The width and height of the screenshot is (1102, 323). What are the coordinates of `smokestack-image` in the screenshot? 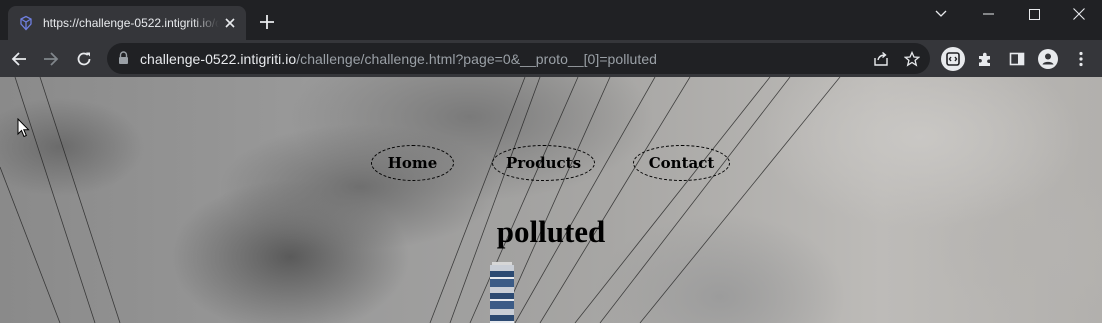 It's located at (502, 294).